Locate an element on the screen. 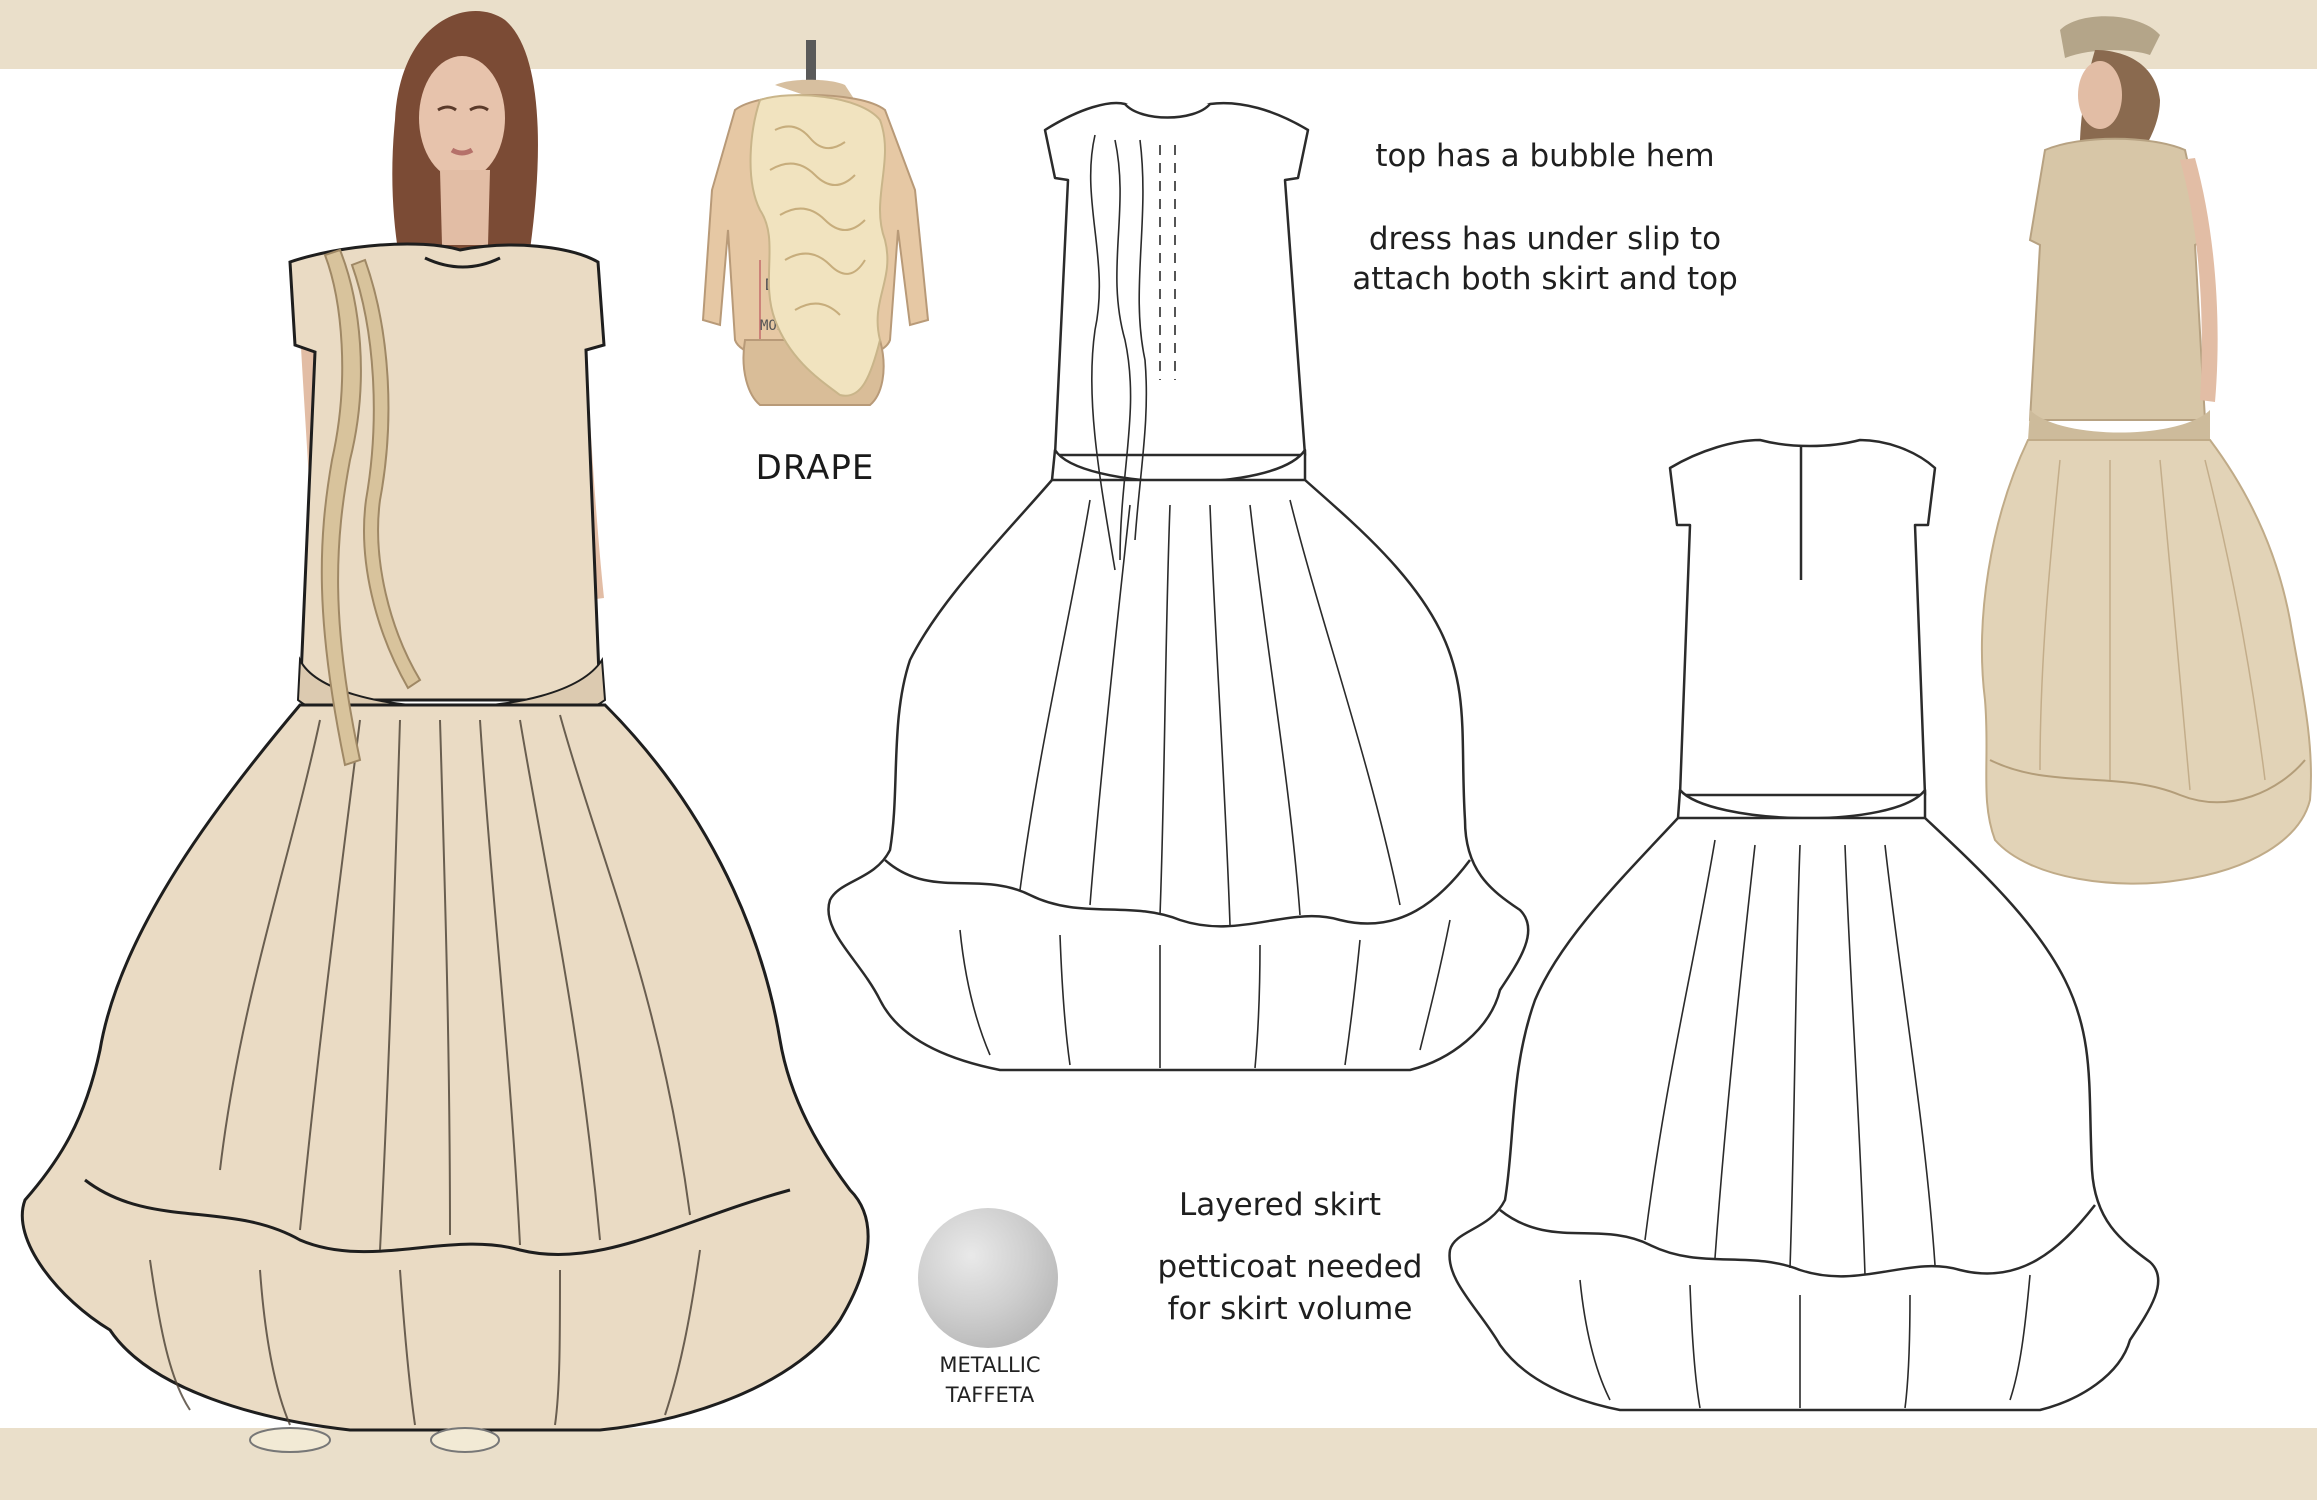 This screenshot has width=2317, height=1500. note-petticoat-line2: for skirt volume is located at coordinates (1290, 1309).